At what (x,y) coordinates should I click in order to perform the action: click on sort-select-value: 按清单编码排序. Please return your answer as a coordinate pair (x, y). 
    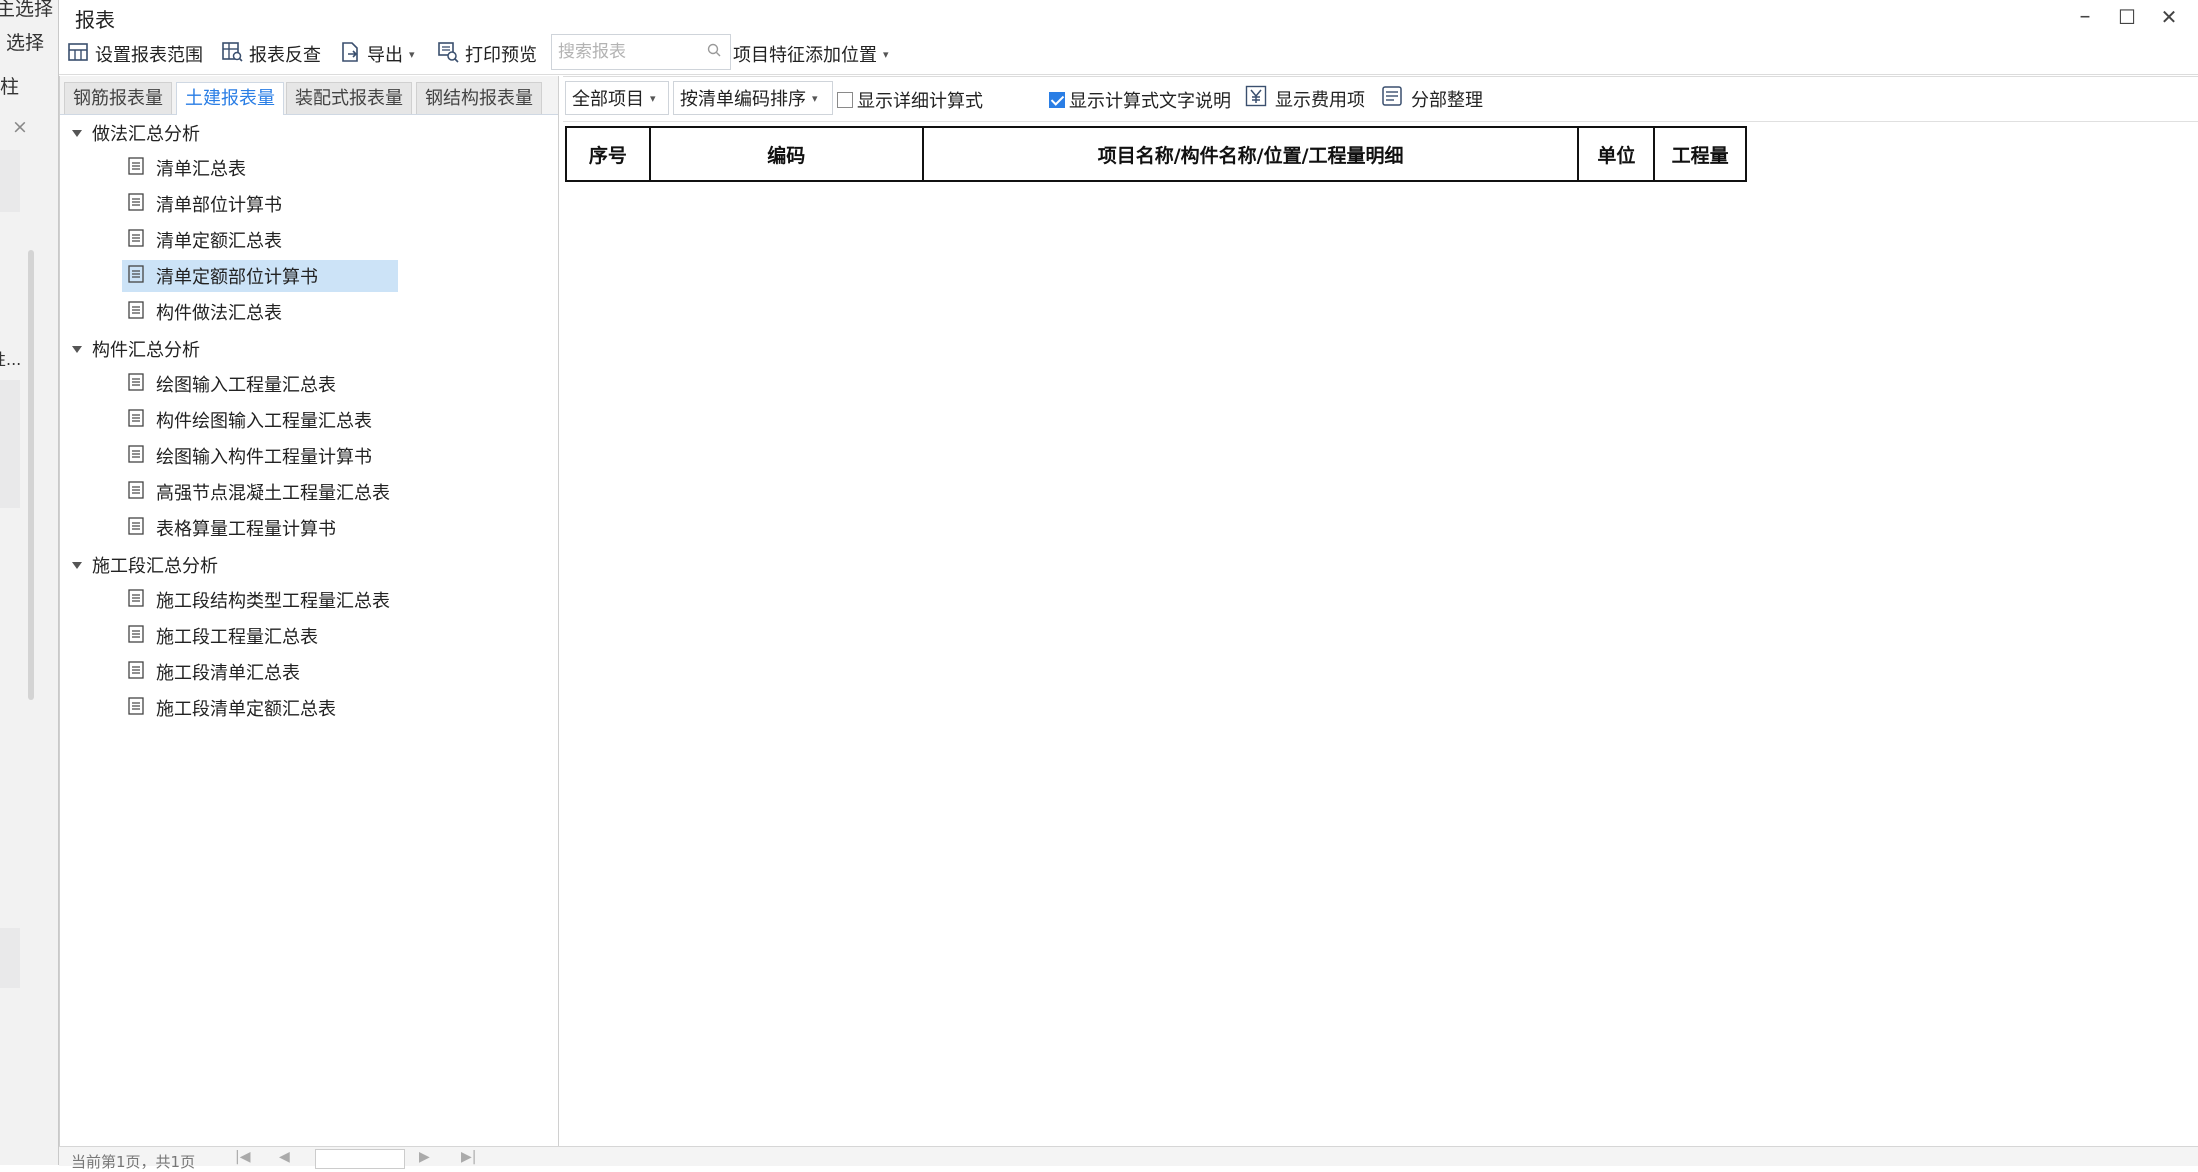
    Looking at the image, I should click on (743, 99).